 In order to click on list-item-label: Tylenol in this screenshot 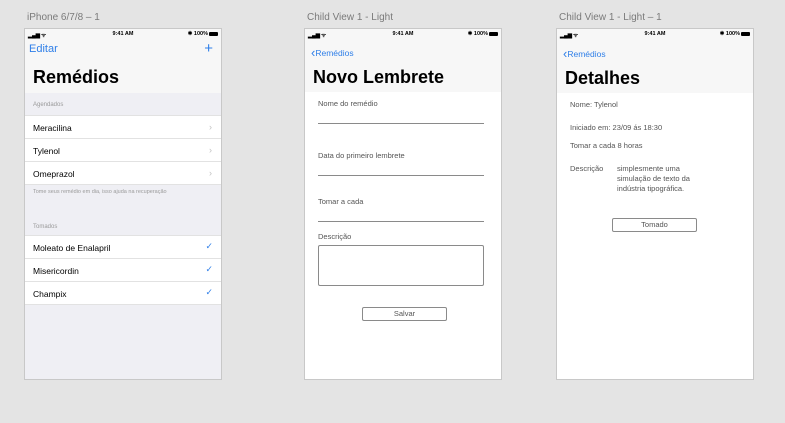, I will do `click(46, 151)`.